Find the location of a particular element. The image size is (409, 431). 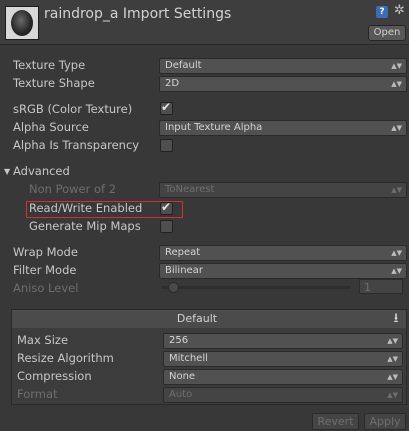

platform-tab-bar: Default ⭳ is located at coordinates (209, 319).